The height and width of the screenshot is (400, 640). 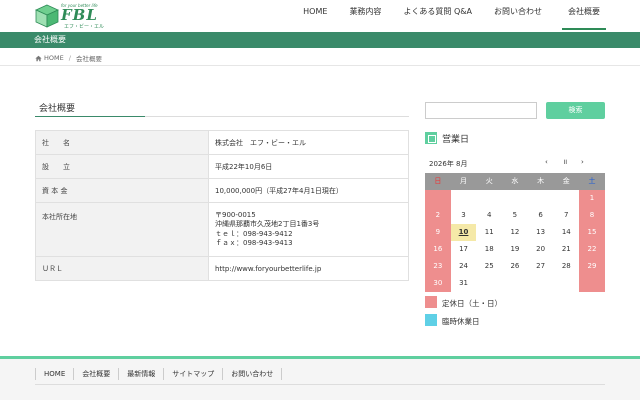 I want to click on calendar-day: 11, so click(x=489, y=232).